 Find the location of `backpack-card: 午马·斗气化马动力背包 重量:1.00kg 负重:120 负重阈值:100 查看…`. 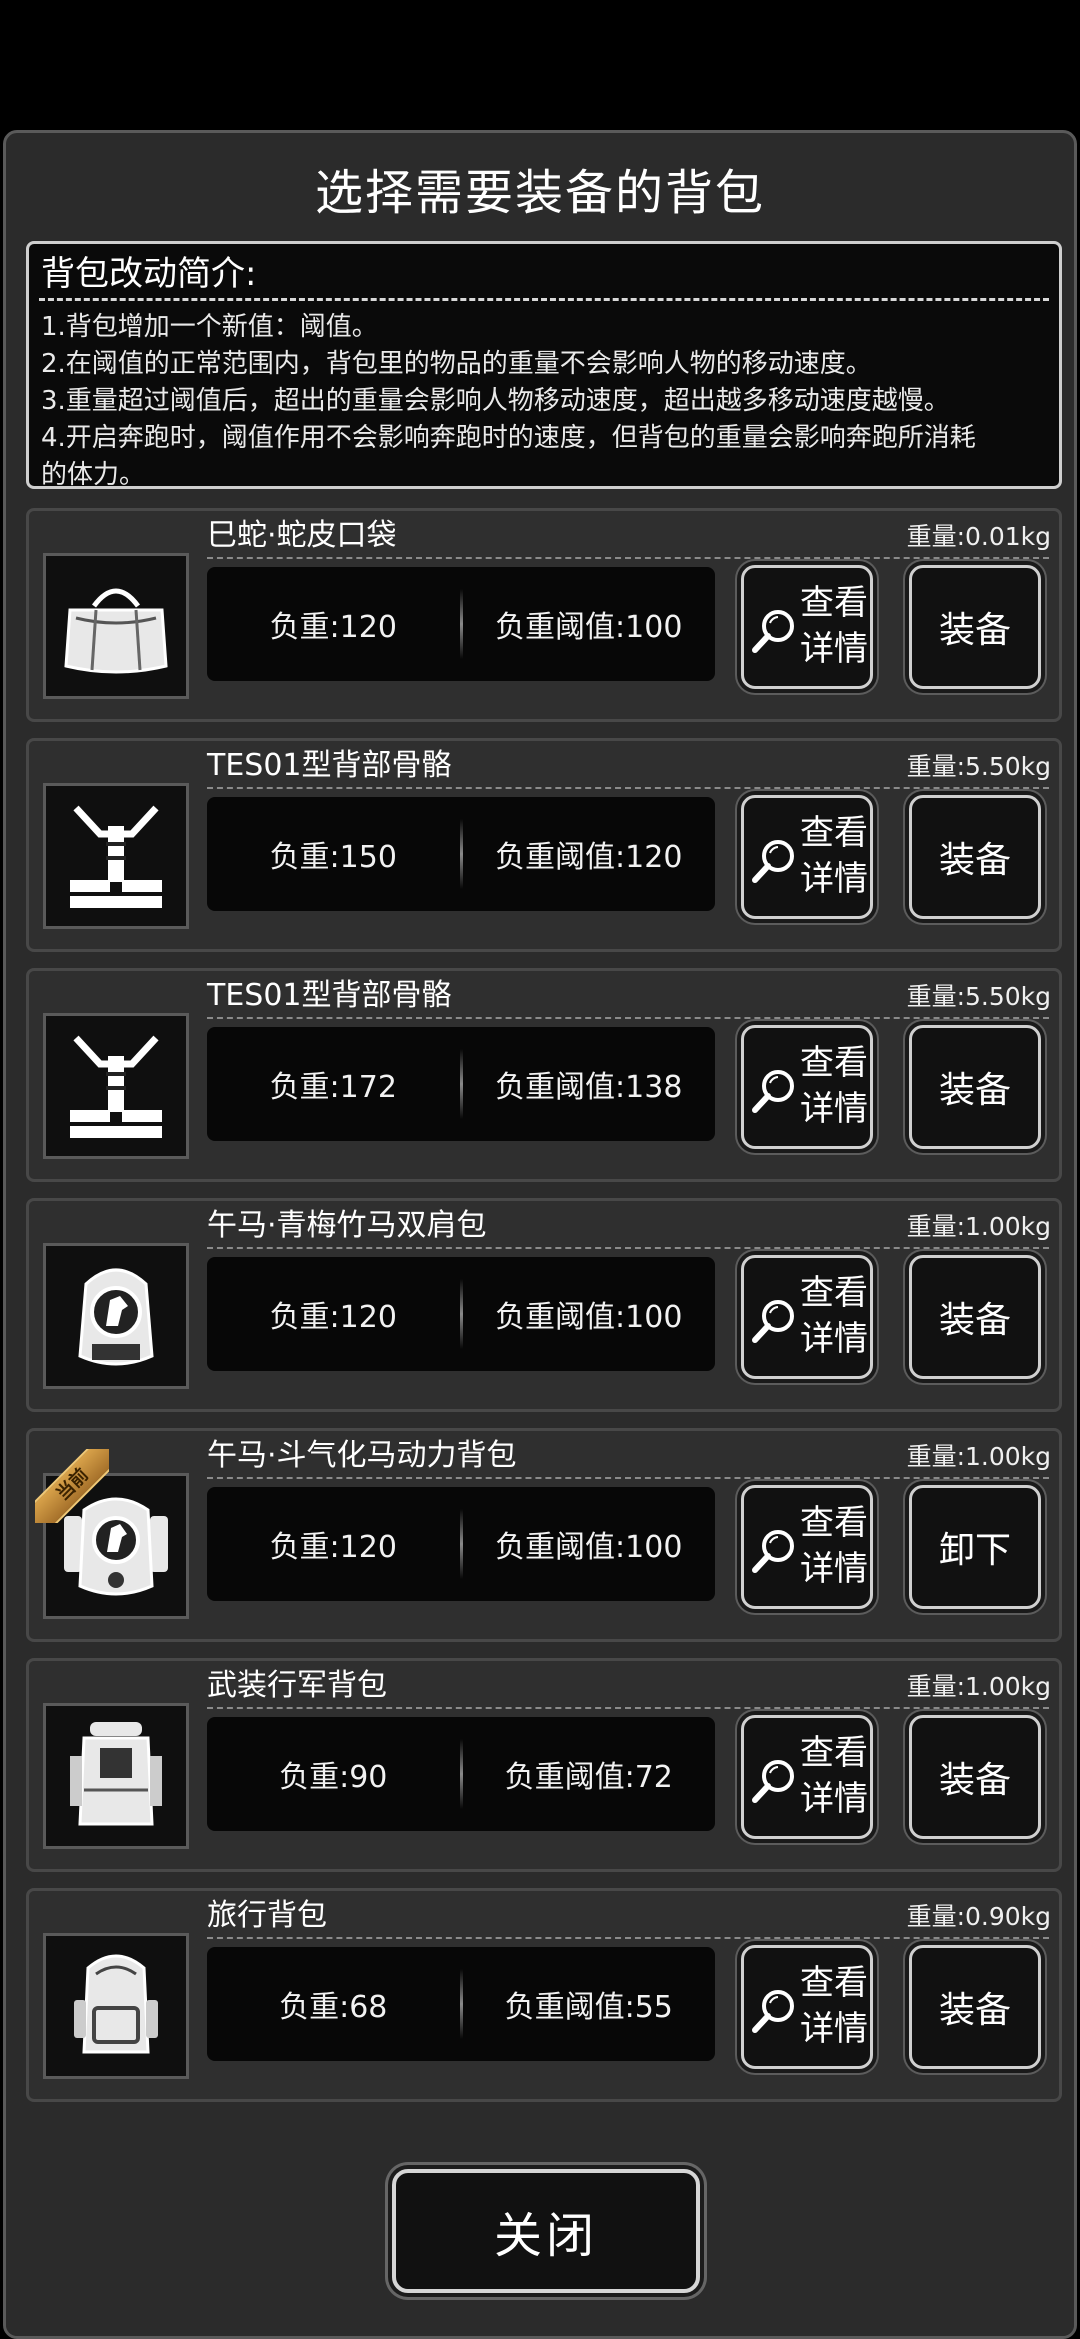

backpack-card: 午马·斗气化马动力背包 重量:1.00kg 负重:120 负重阈值:100 查看… is located at coordinates (544, 1535).